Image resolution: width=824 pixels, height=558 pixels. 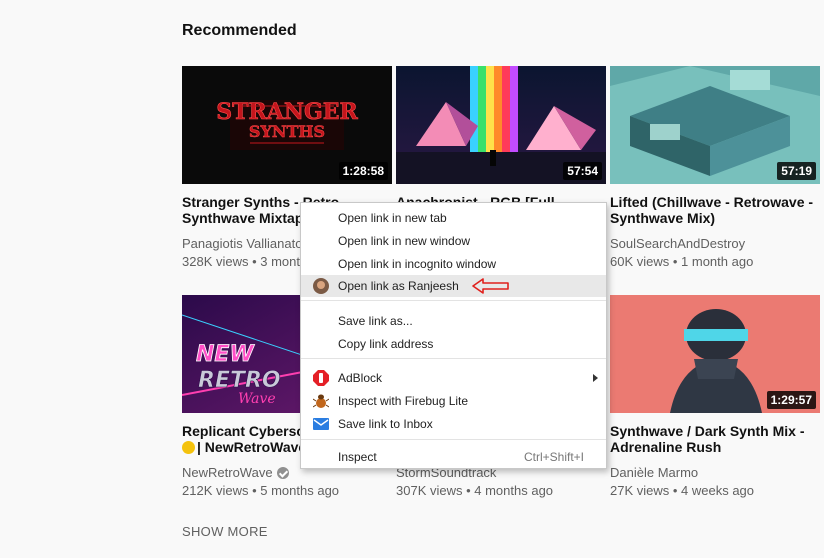 I want to click on newretro-title-text: NEW, so click(x=225, y=354).